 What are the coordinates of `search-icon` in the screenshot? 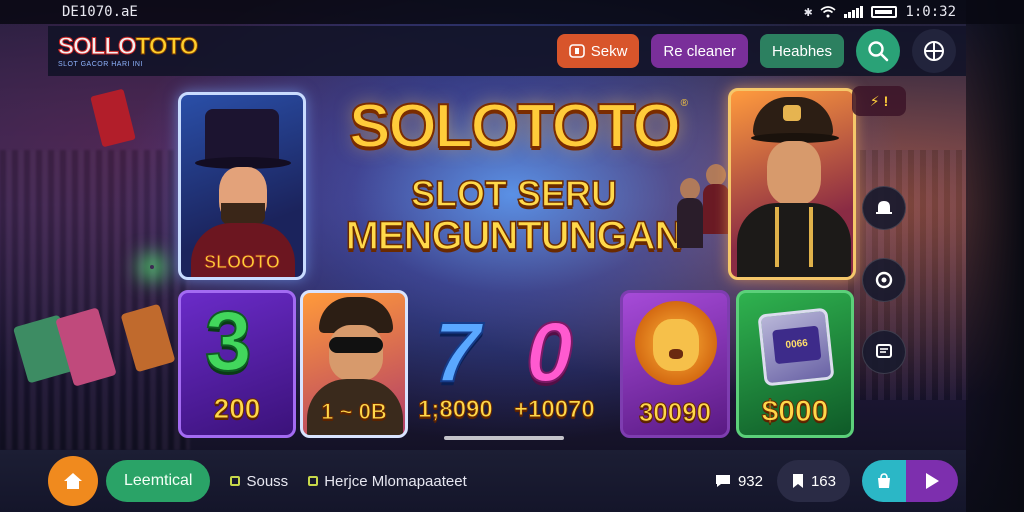 It's located at (878, 51).